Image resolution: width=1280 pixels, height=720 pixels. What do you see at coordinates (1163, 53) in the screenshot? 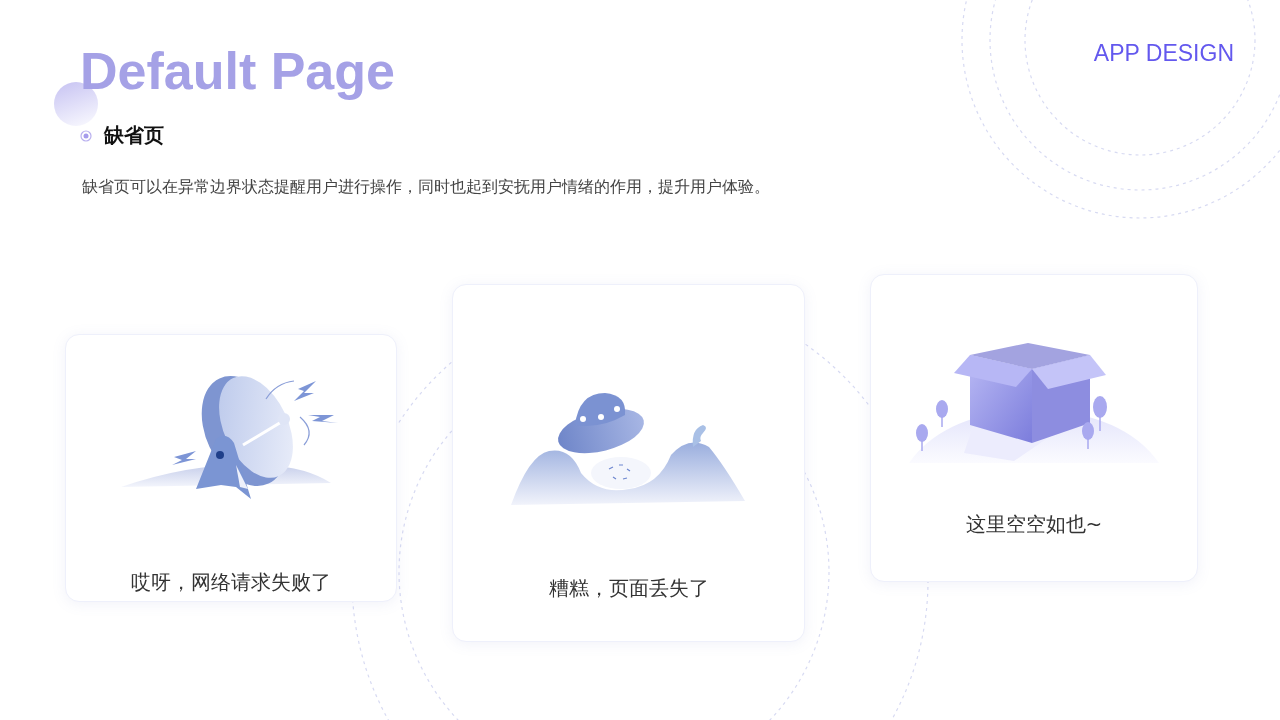
I see `app-design-label: APP DESIGN` at bounding box center [1163, 53].